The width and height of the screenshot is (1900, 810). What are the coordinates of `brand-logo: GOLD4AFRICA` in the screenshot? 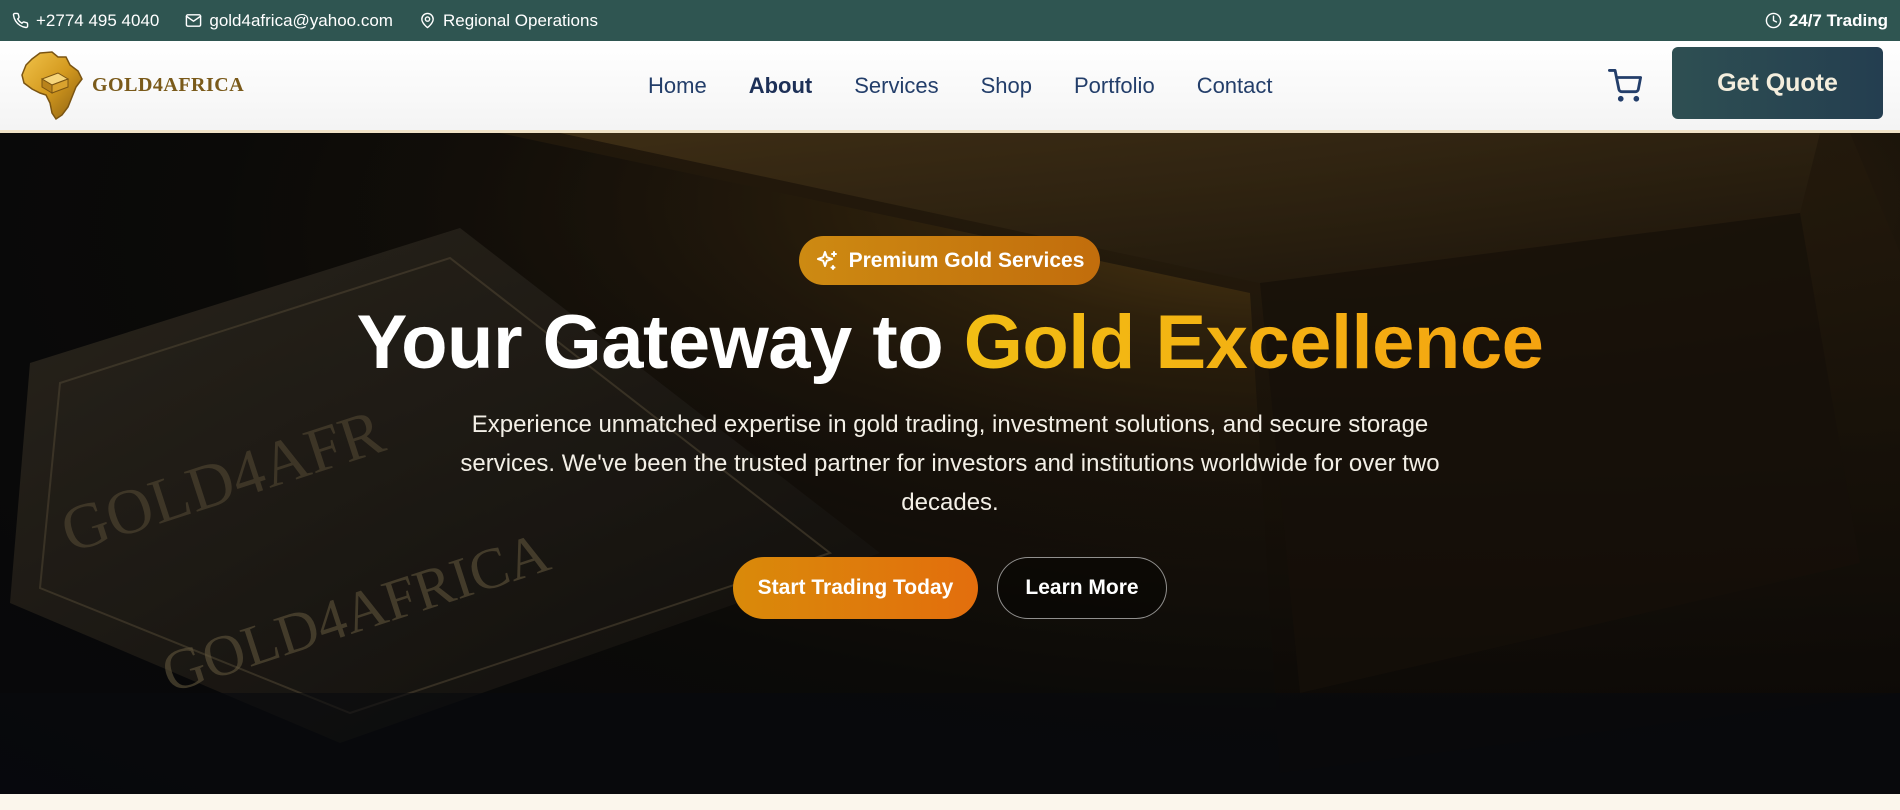 It's located at (131, 85).